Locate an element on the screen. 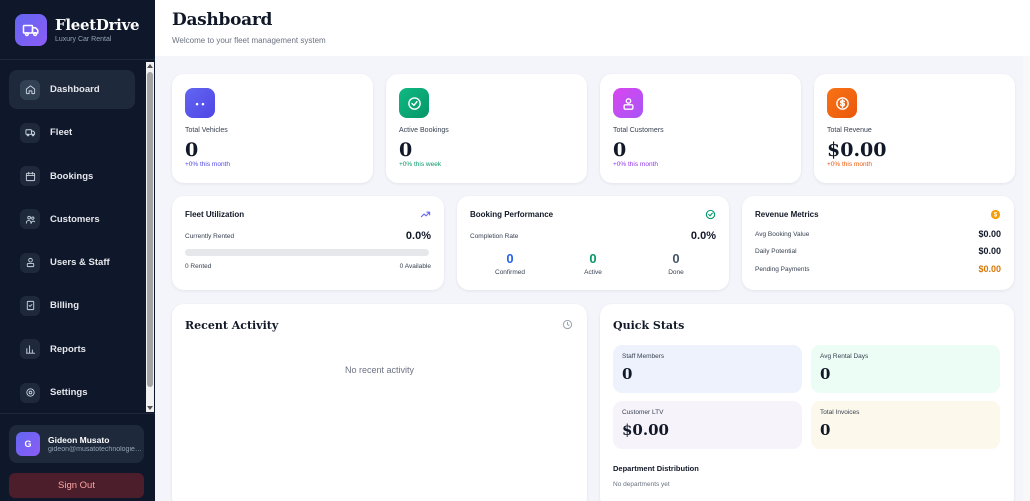  receipt-icon is located at coordinates (30, 305).